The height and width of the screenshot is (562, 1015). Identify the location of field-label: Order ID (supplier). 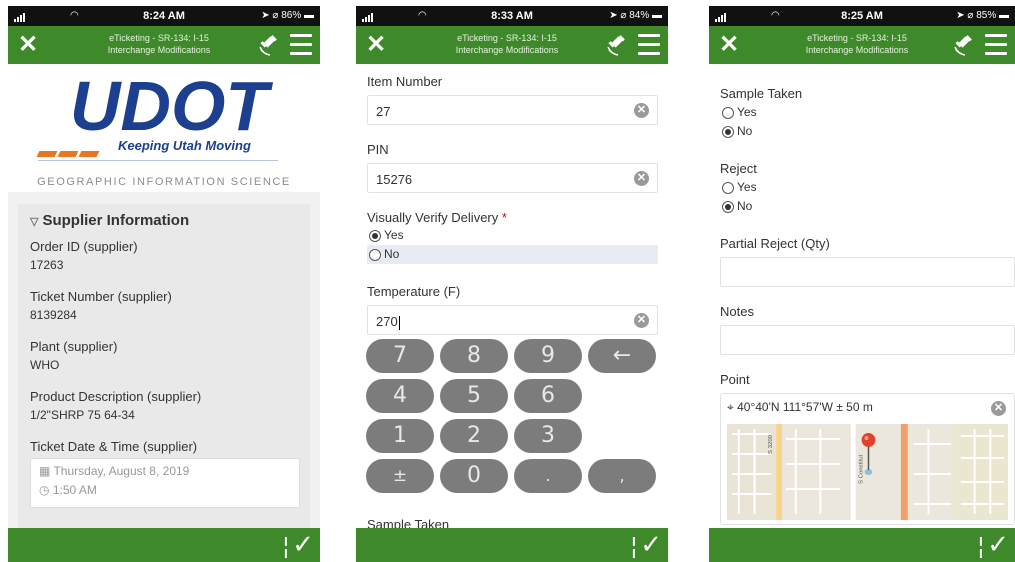
(84, 246).